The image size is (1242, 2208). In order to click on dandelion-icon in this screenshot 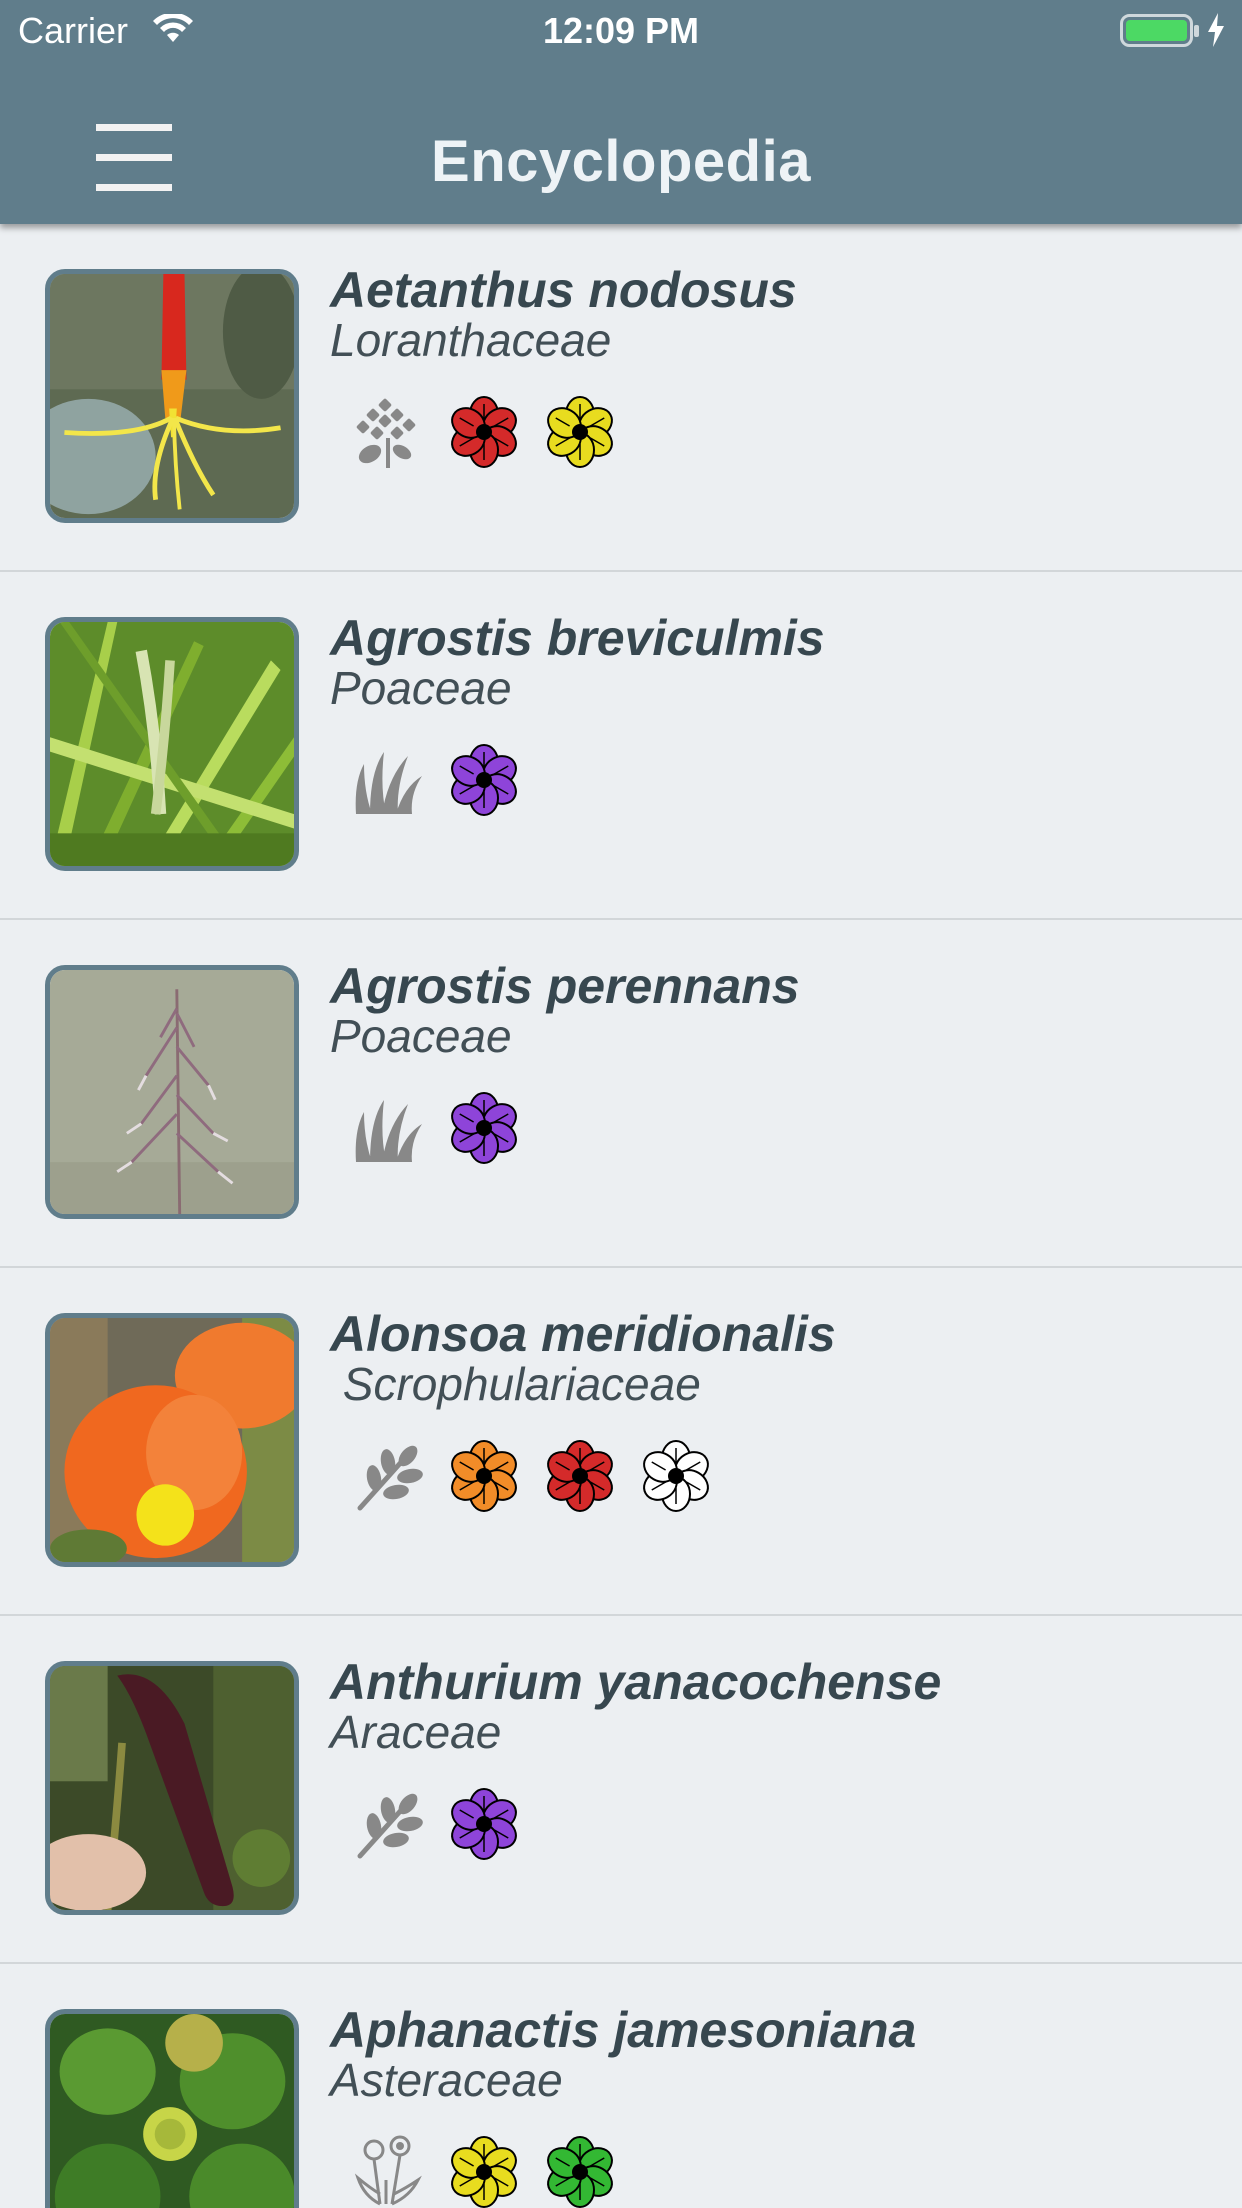, I will do `click(388, 2171)`.